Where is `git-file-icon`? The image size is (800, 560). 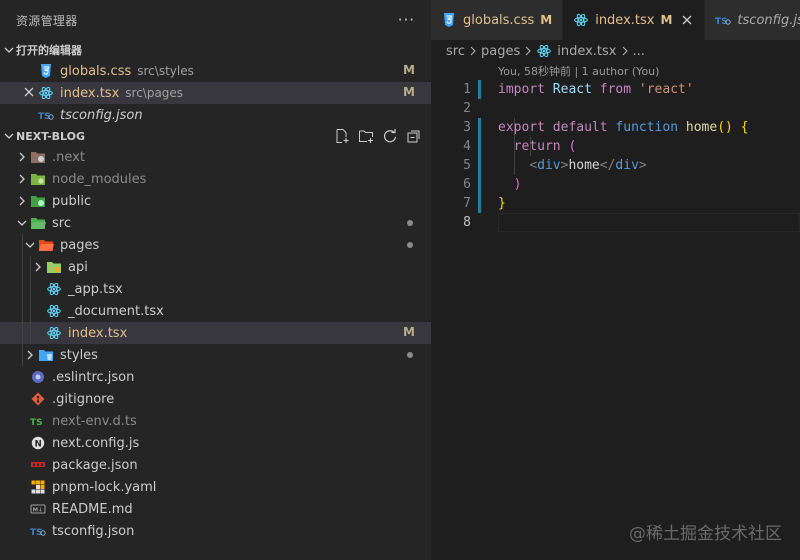
git-file-icon is located at coordinates (38, 399).